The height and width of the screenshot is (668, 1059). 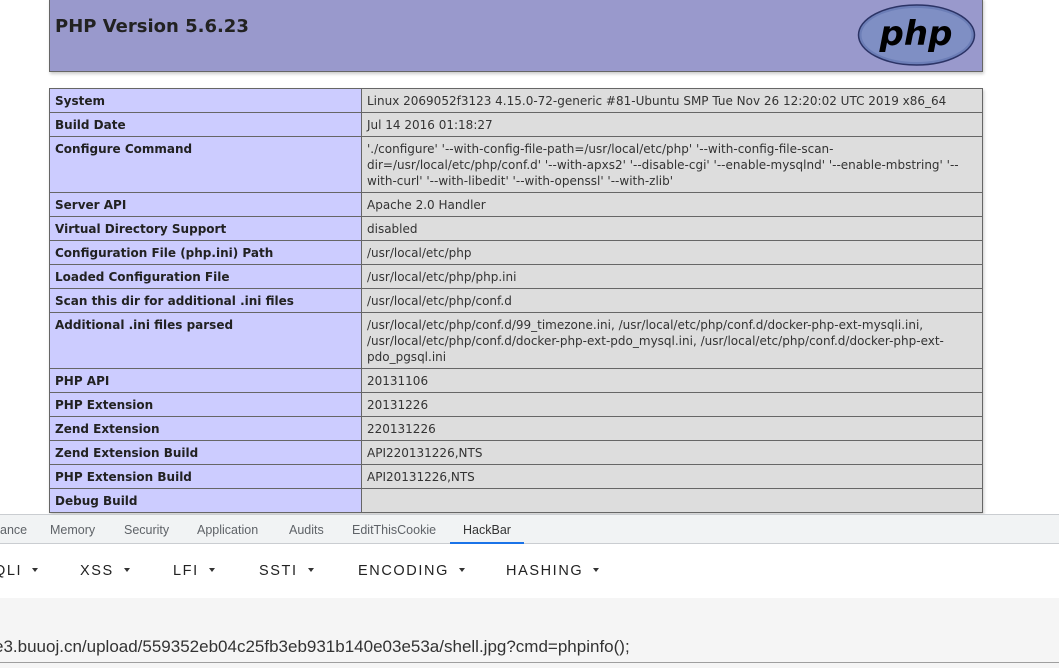 I want to click on row-value: /usr/local/etc/php, so click(x=672, y=252).